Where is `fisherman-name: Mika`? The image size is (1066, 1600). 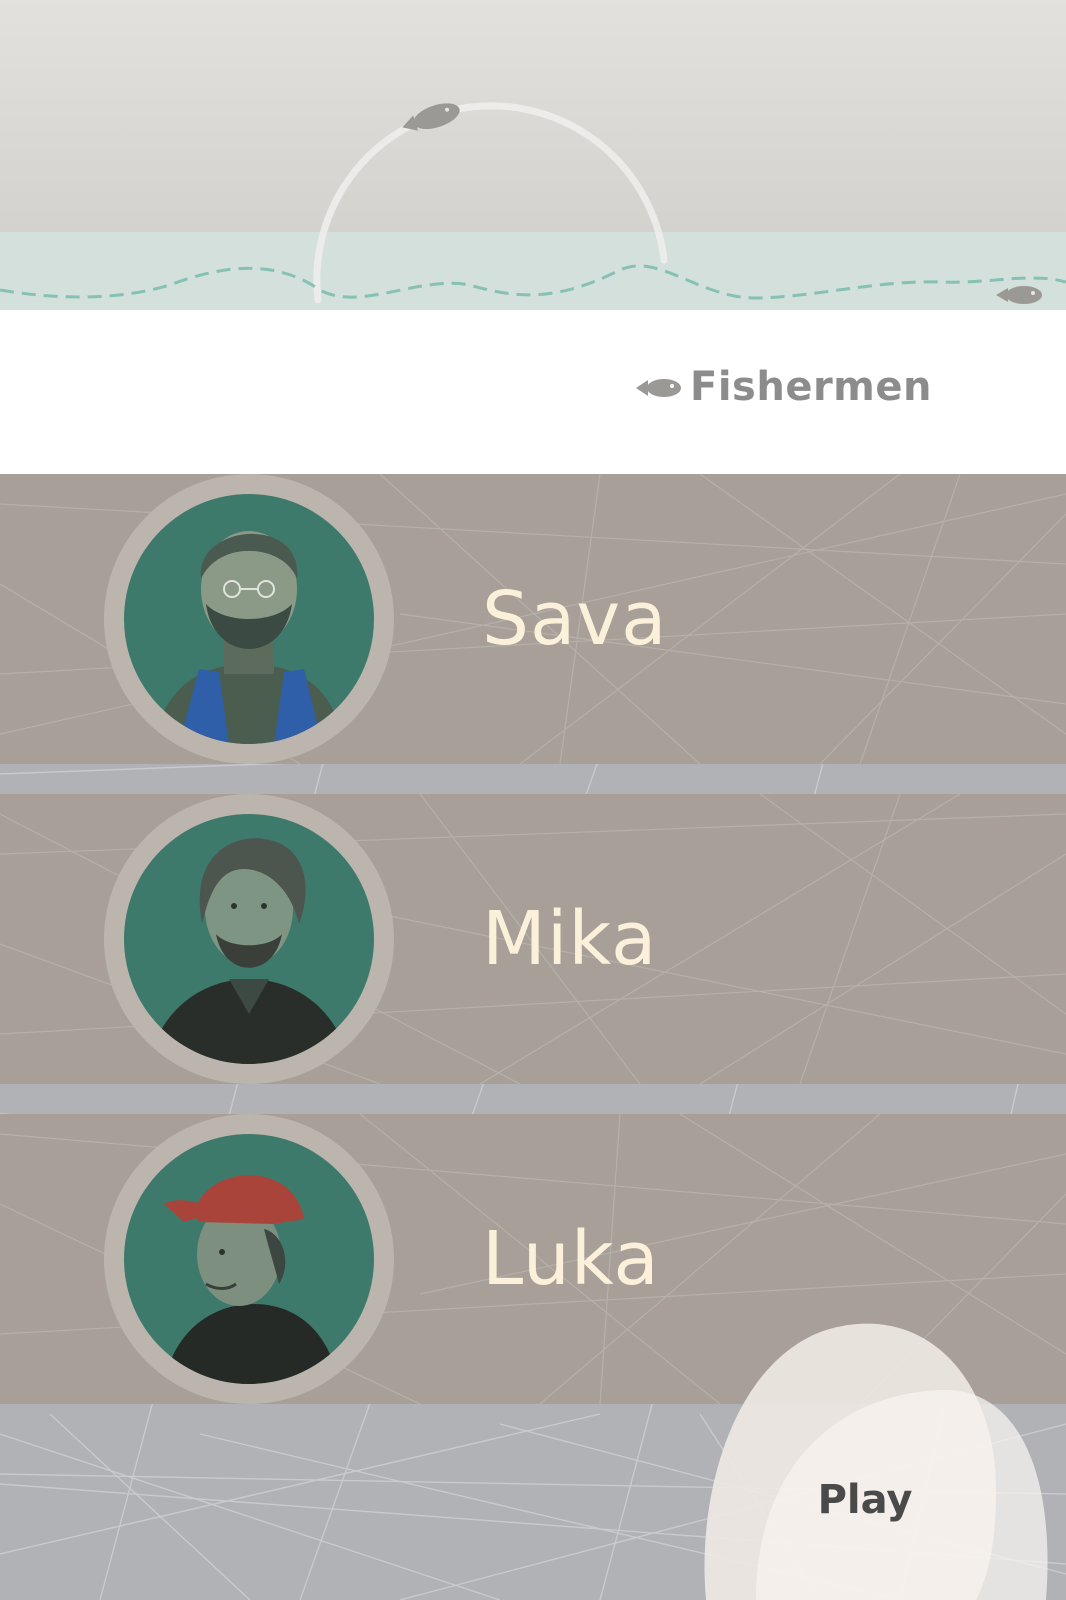 fisherman-name: Mika is located at coordinates (570, 939).